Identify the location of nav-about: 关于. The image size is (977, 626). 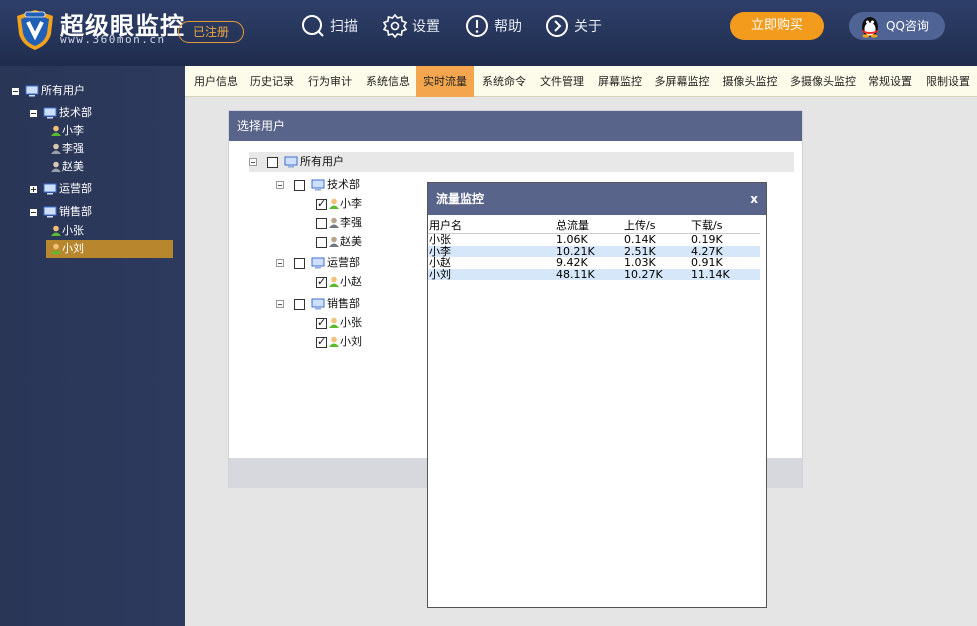
(573, 26).